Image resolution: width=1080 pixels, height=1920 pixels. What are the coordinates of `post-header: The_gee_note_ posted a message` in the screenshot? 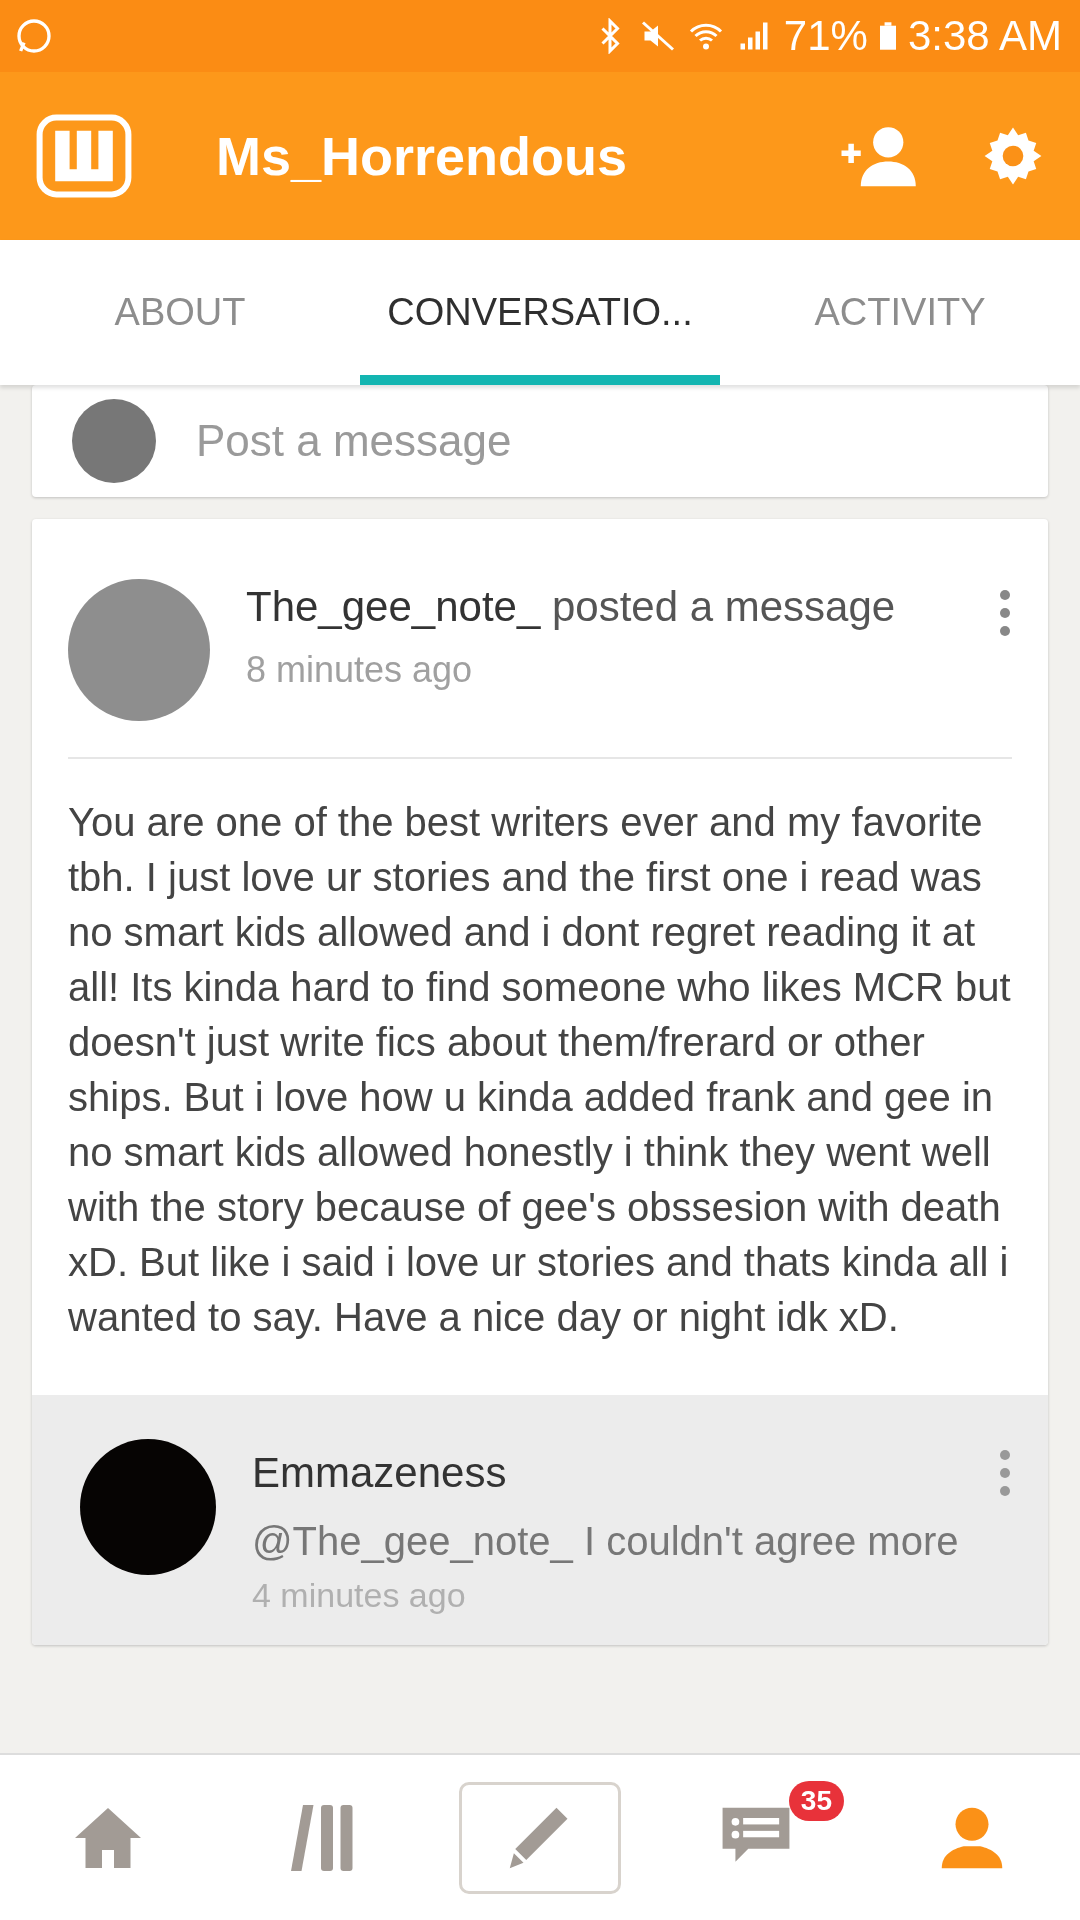 It's located at (571, 607).